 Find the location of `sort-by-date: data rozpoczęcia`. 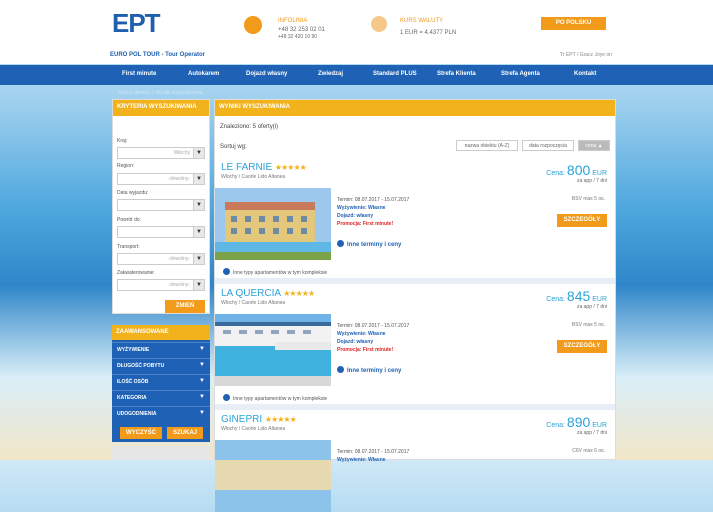

sort-by-date: data rozpoczęcia is located at coordinates (548, 145).